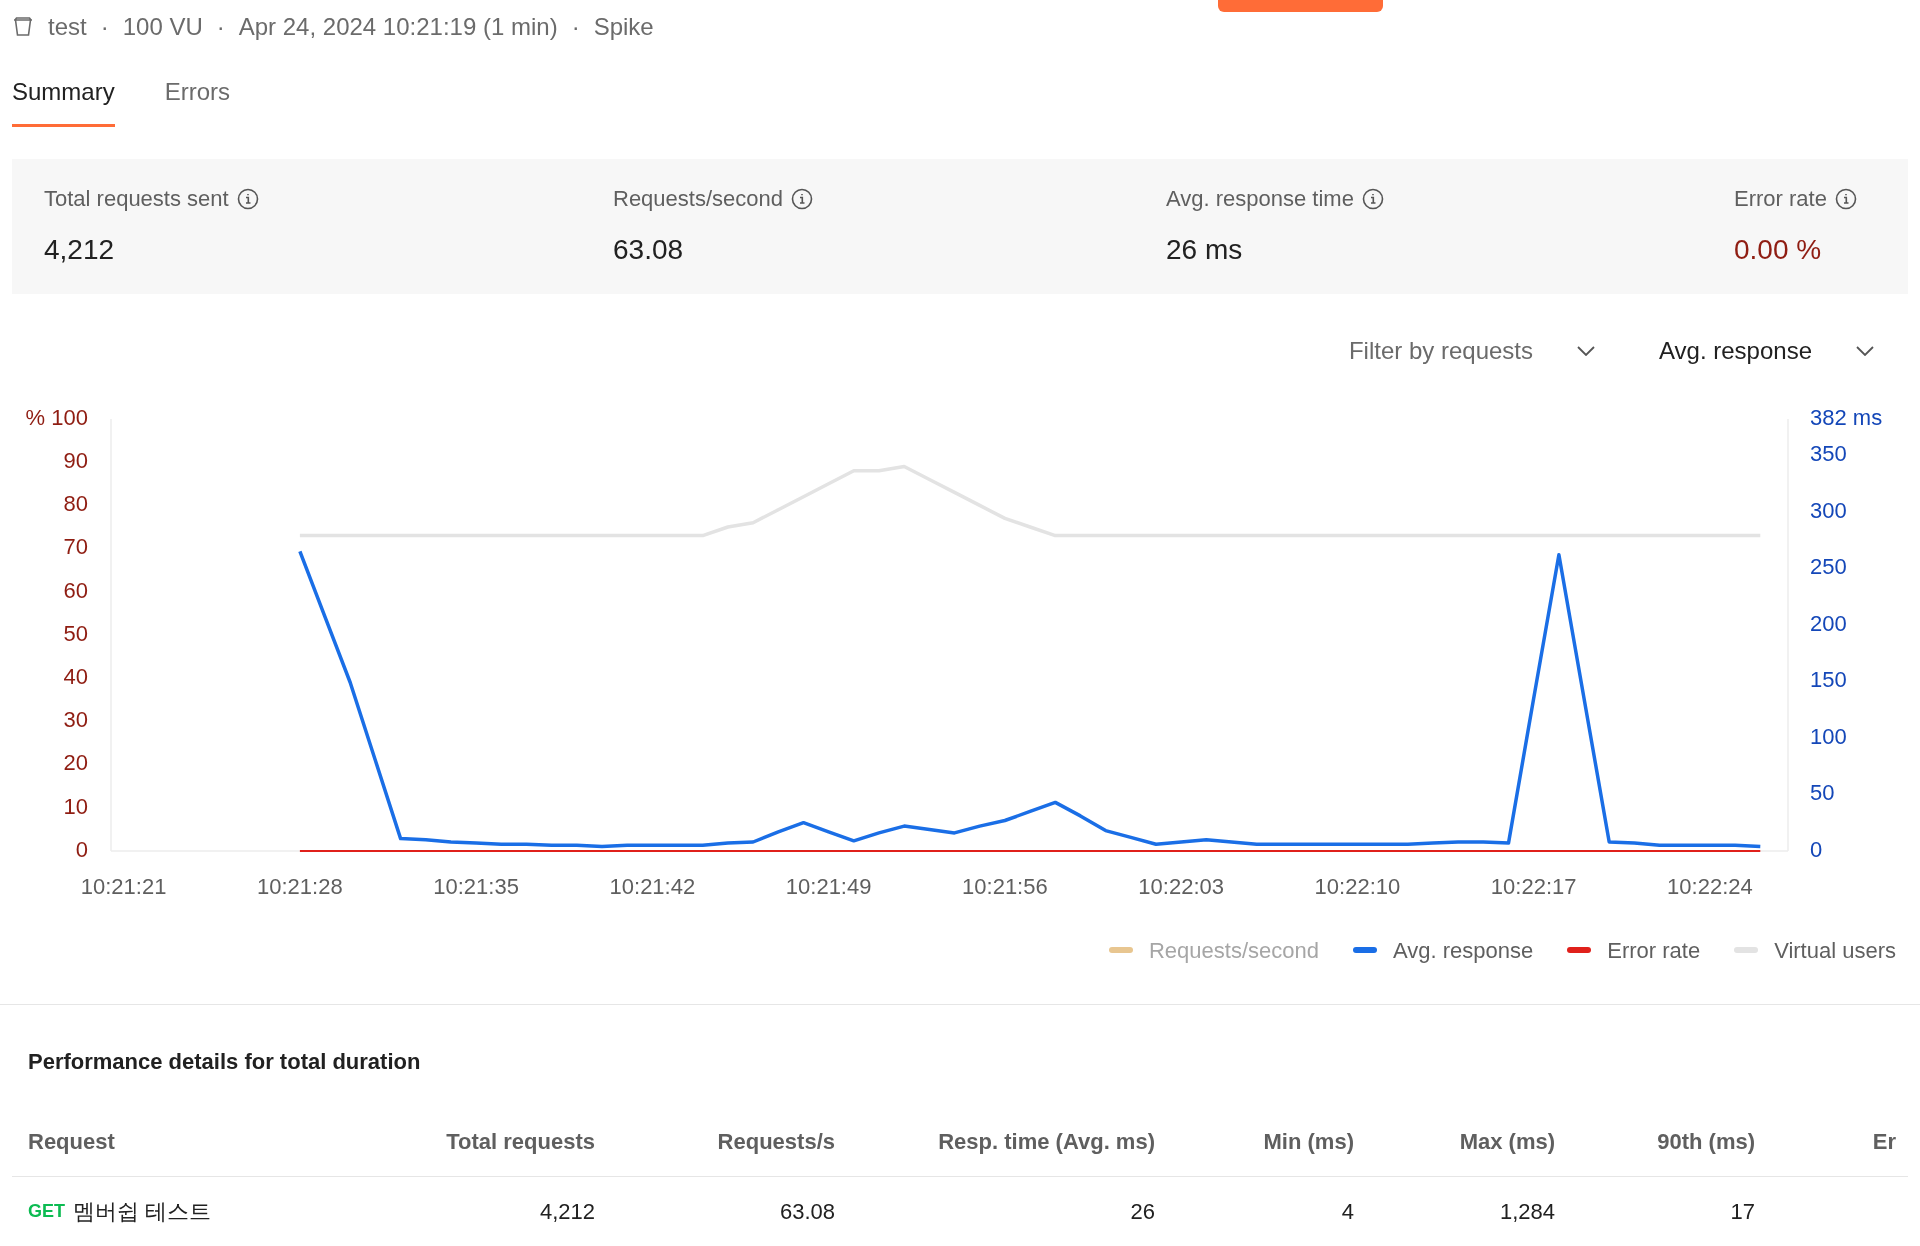 This screenshot has height=1246, width=1920. I want to click on stat-value: 26 ms, so click(1205, 250).